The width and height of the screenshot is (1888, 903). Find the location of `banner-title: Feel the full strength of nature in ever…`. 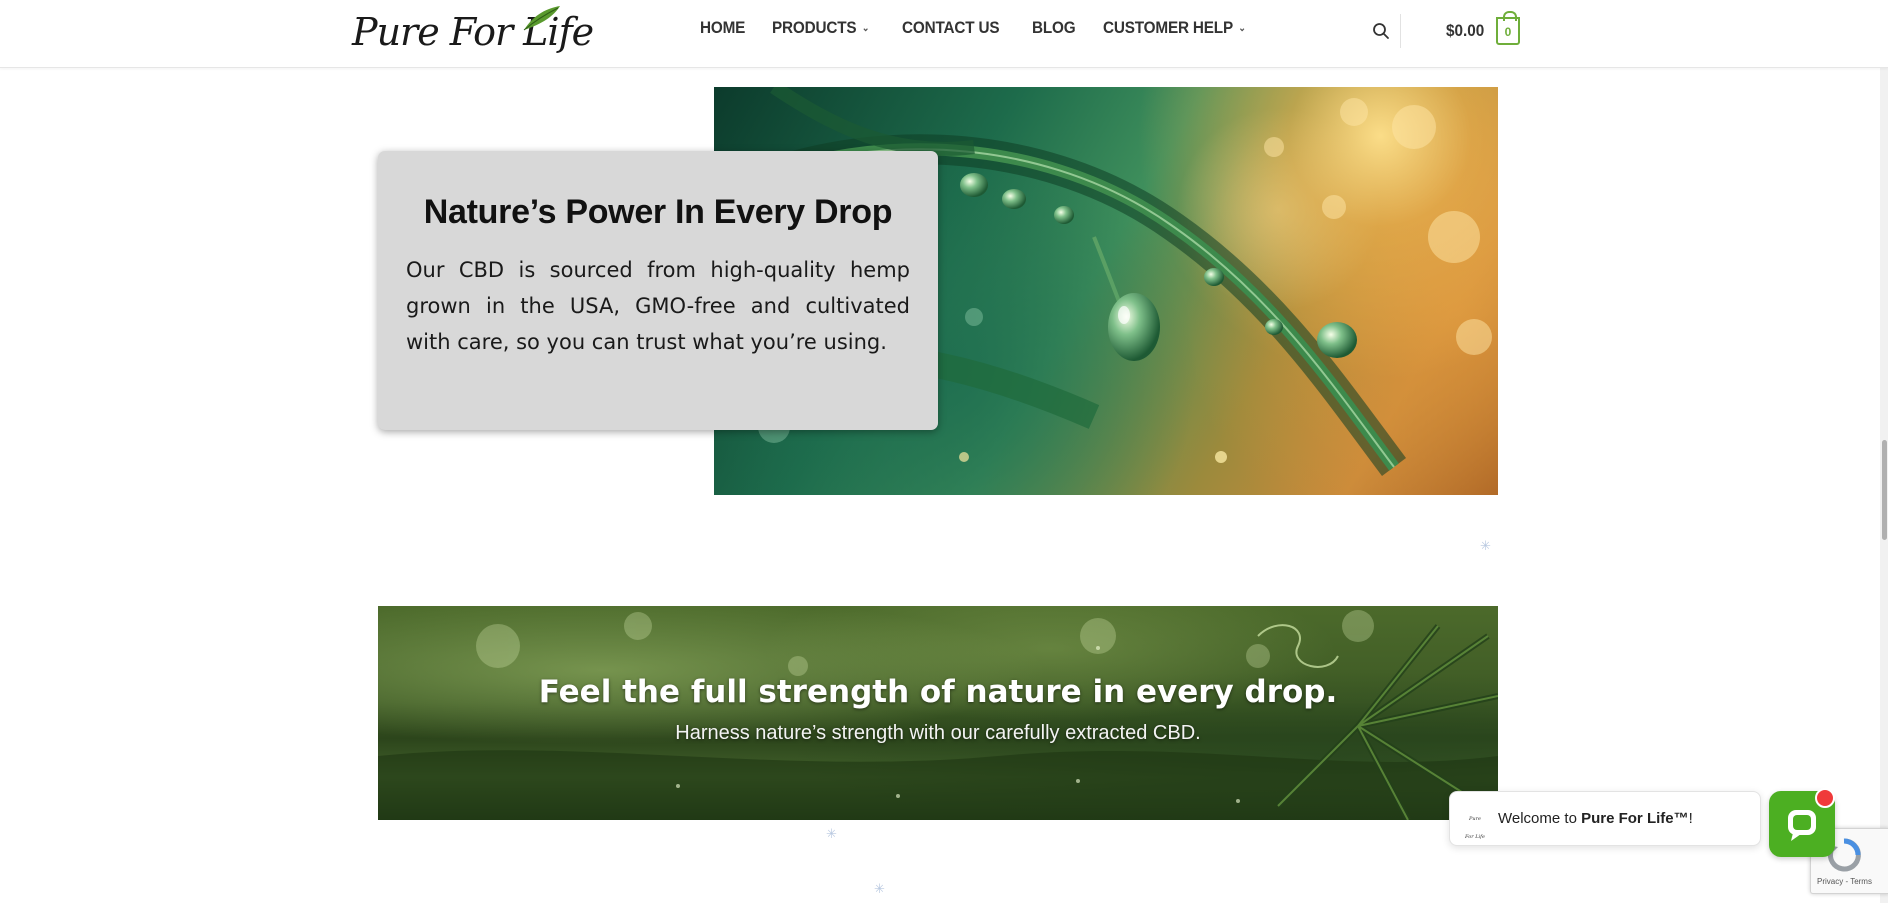

banner-title: Feel the full strength of nature in ever… is located at coordinates (938, 692).